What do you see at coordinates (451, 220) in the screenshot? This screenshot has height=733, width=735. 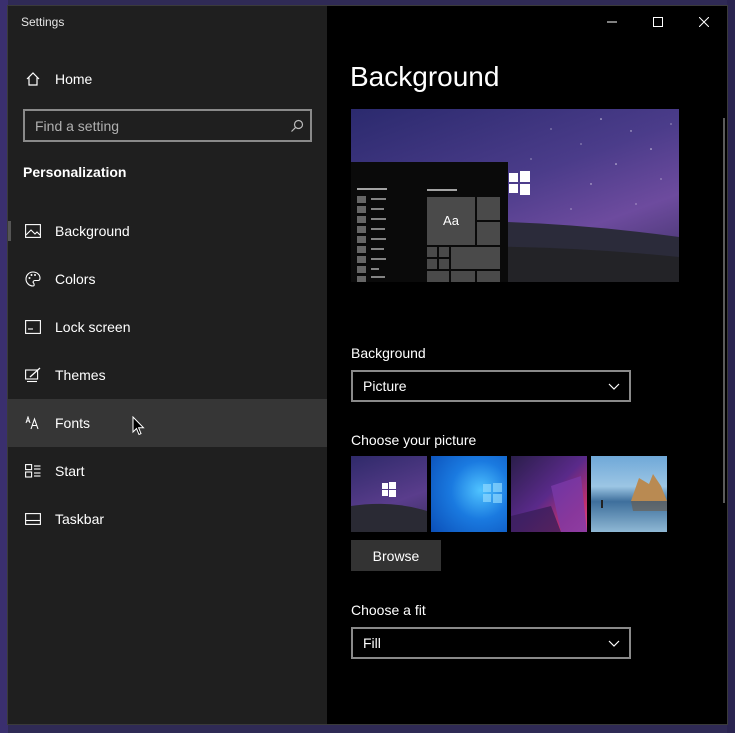 I see `preview-sample-text: Aa` at bounding box center [451, 220].